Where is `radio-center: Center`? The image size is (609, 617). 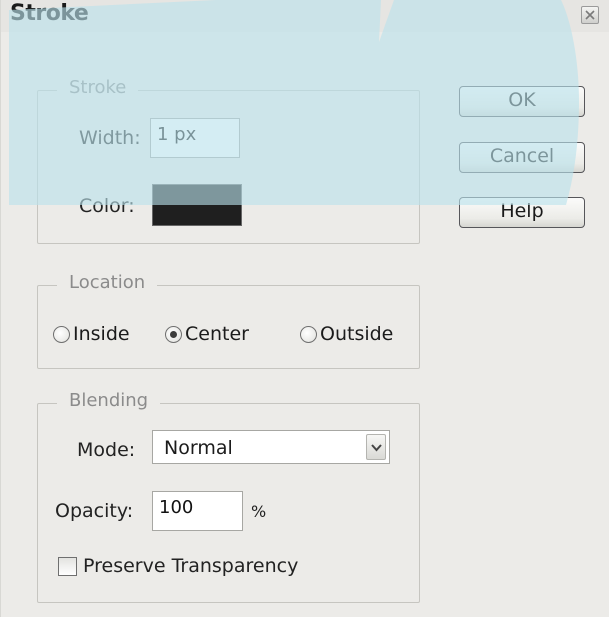
radio-center: Center is located at coordinates (215, 335).